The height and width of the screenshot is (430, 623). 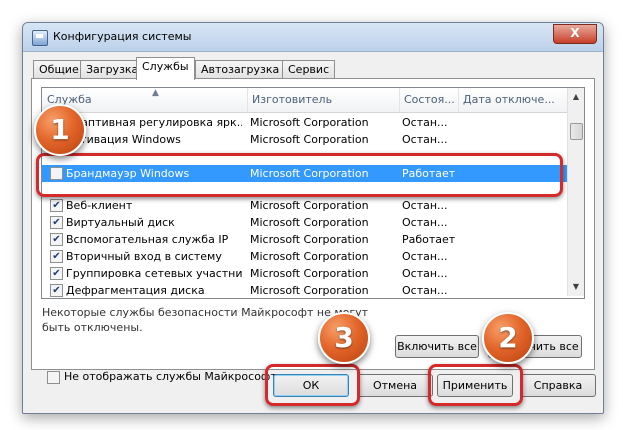 What do you see at coordinates (395, 385) in the screenshot?
I see `cancel-button: Отмена` at bounding box center [395, 385].